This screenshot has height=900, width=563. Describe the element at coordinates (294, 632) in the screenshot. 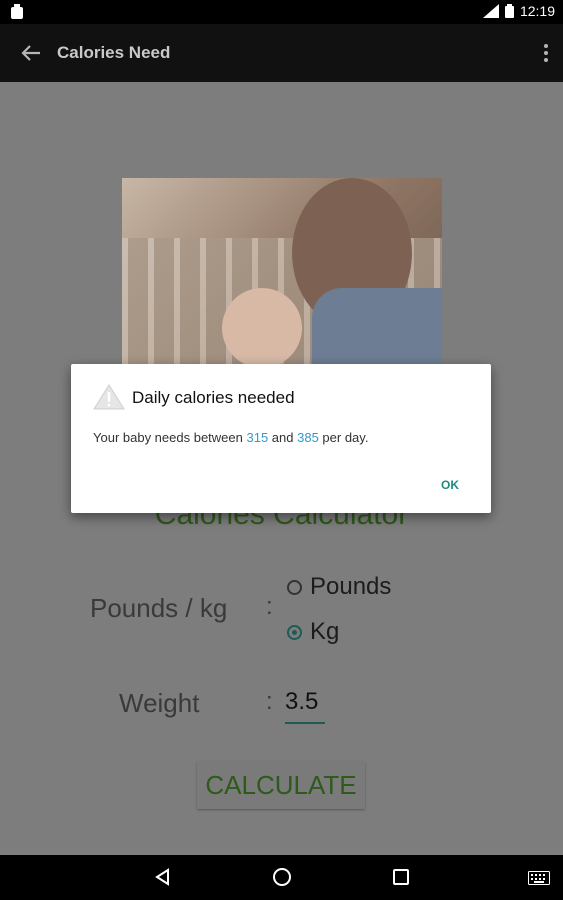

I see `radio-checked-icon` at that location.